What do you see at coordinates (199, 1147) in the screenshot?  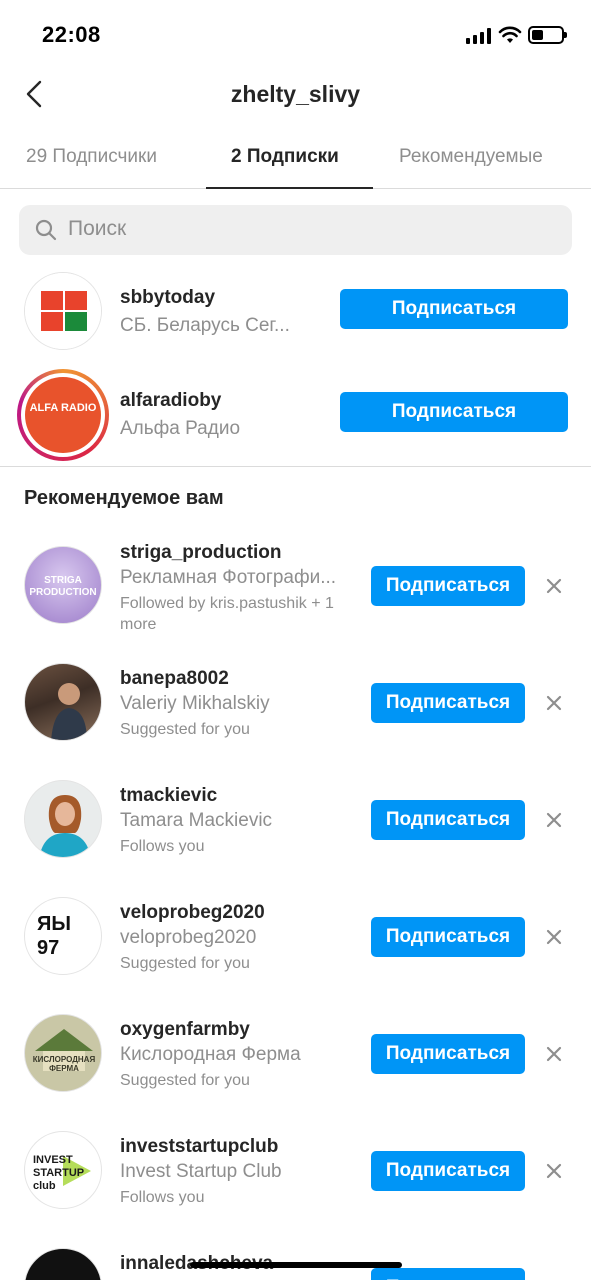 I see `username: investstartupclub` at bounding box center [199, 1147].